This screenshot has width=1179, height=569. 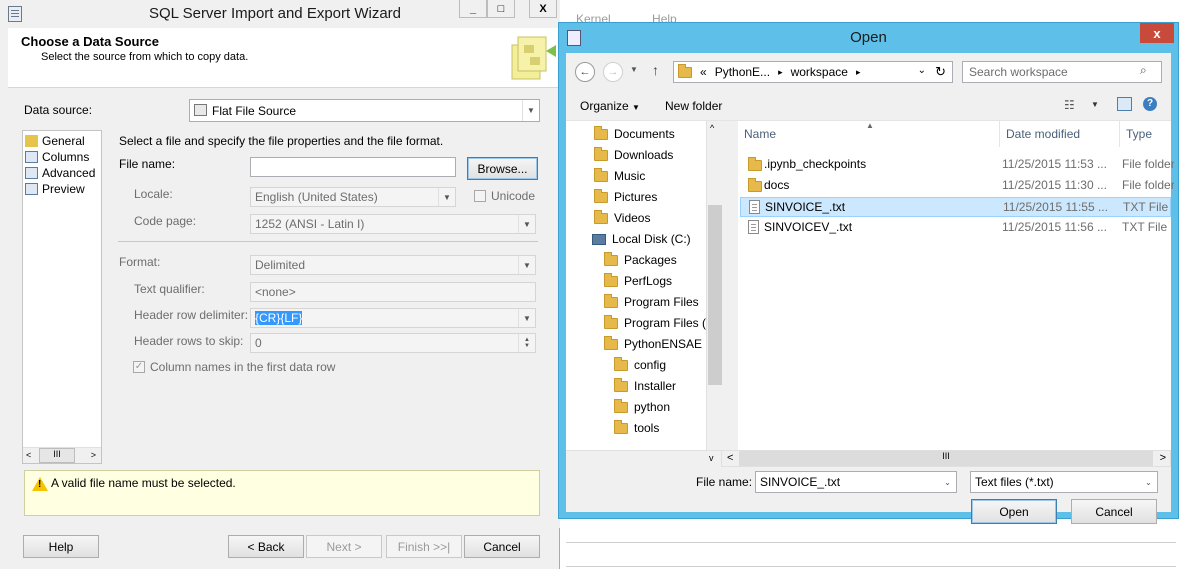 What do you see at coordinates (655, 70) in the screenshot?
I see `up-folder-button: ↑` at bounding box center [655, 70].